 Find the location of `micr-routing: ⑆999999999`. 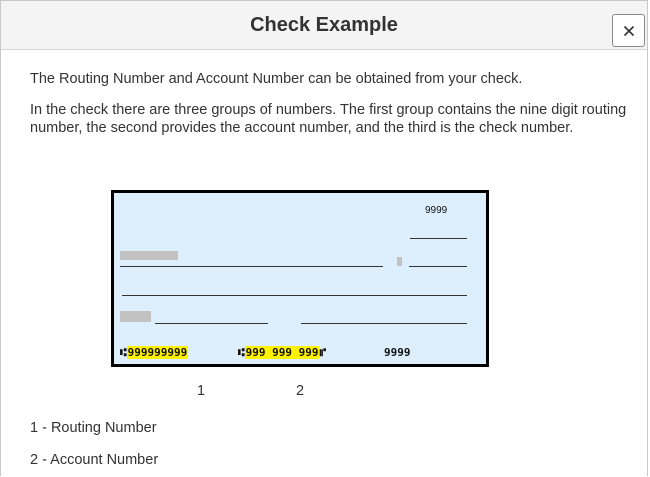

micr-routing: ⑆999999999 is located at coordinates (154, 352).